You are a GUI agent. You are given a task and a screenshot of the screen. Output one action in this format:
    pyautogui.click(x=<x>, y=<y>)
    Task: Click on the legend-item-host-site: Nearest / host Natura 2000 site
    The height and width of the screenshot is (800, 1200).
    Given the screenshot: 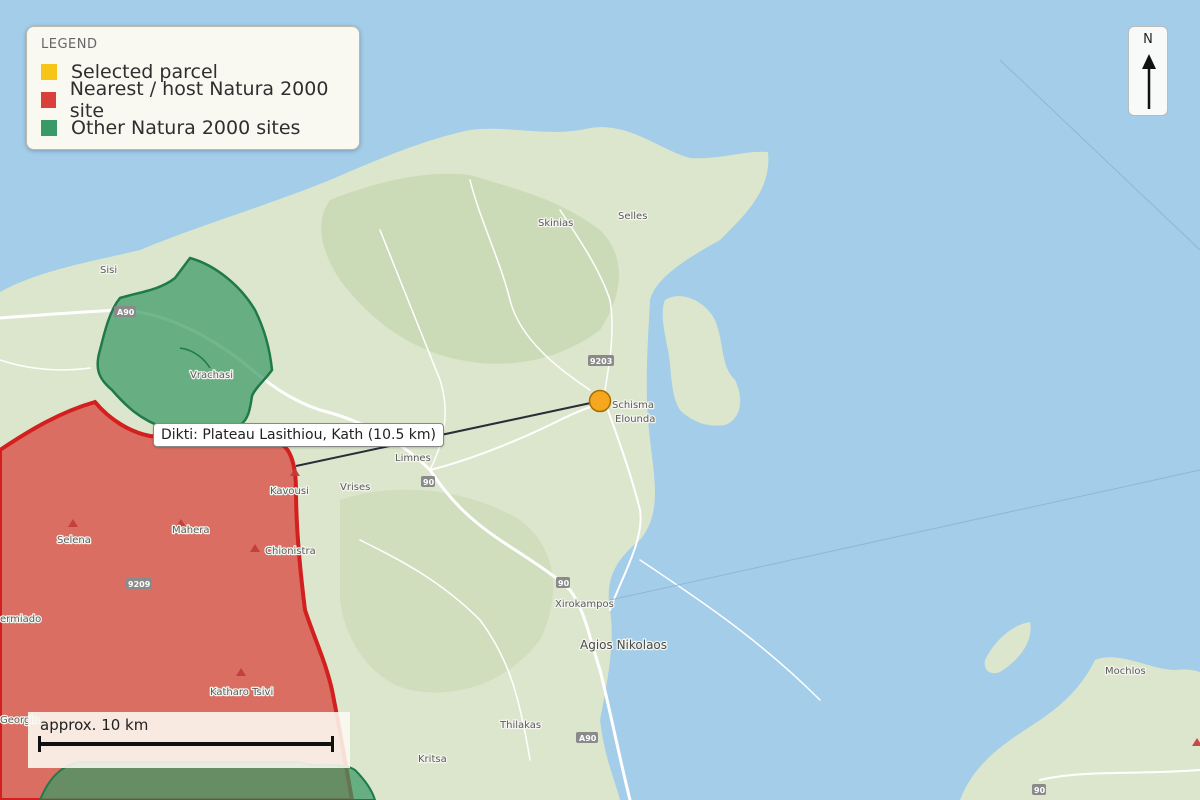 What is the action you would take?
    pyautogui.click(x=193, y=100)
    